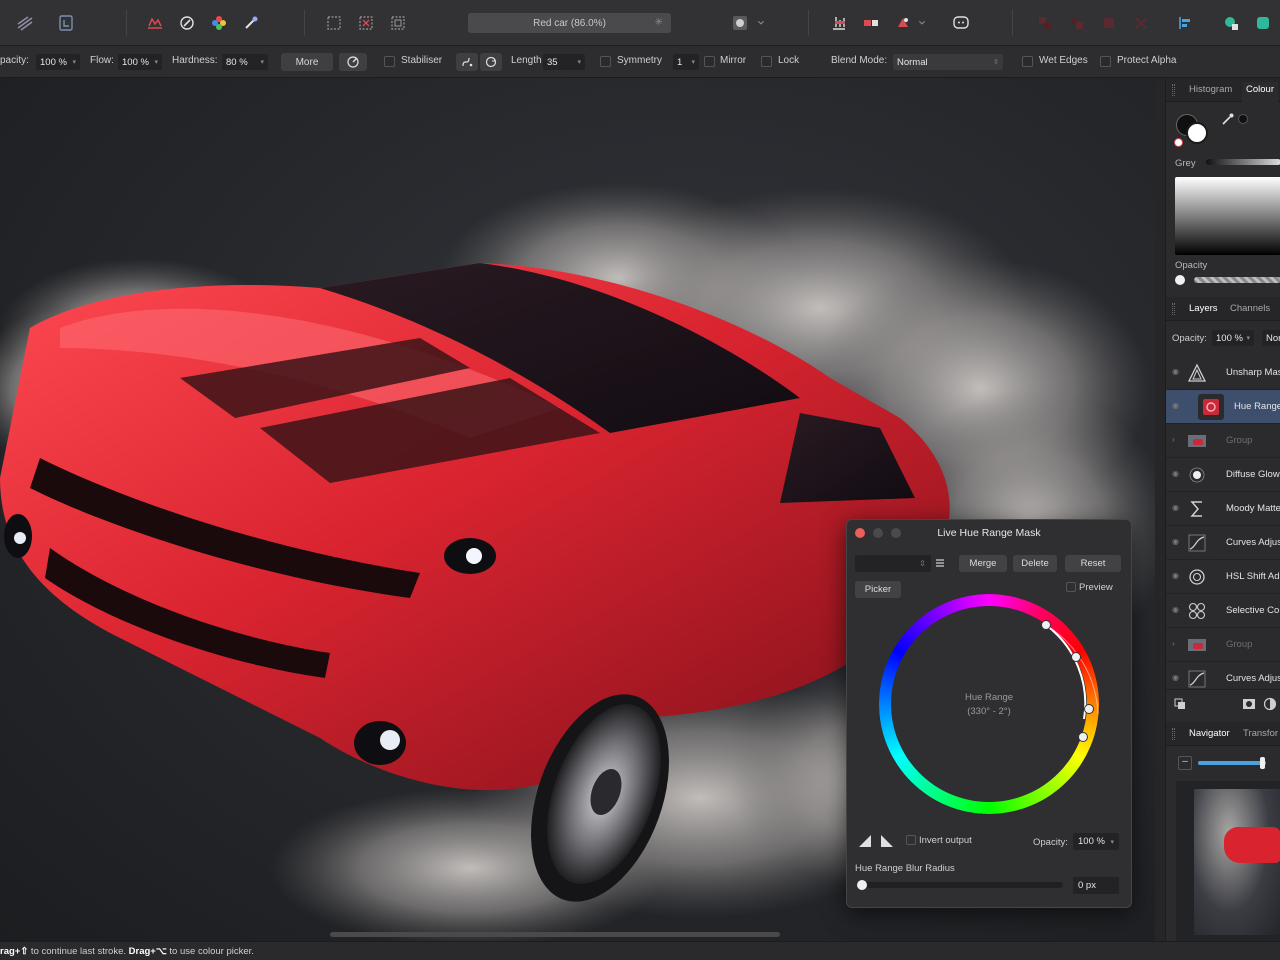 The height and width of the screenshot is (960, 1280). What do you see at coordinates (1027, 61) in the screenshot?
I see `wet-edges-checkbox` at bounding box center [1027, 61].